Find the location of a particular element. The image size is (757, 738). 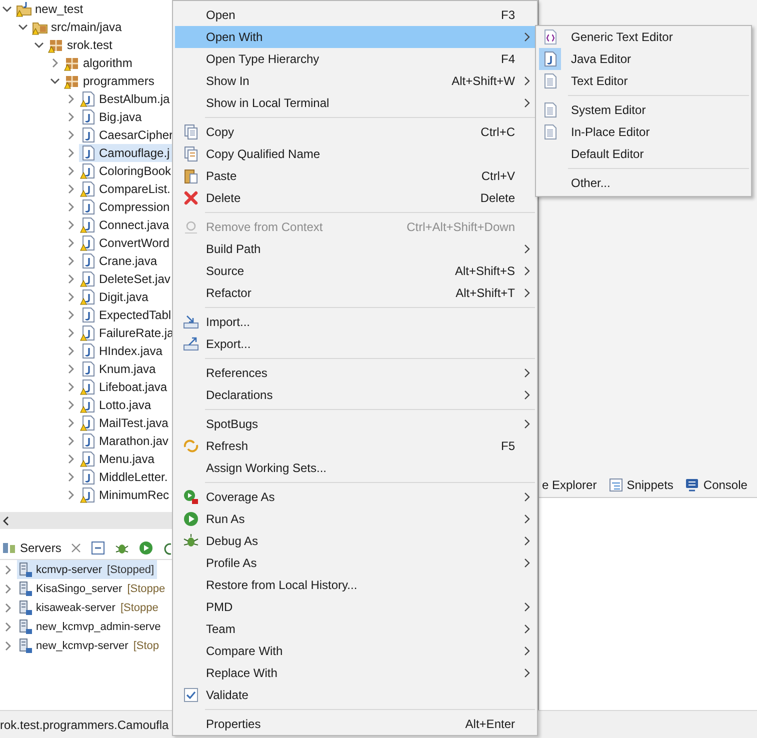

tree-item: srok.test is located at coordinates (80, 45).